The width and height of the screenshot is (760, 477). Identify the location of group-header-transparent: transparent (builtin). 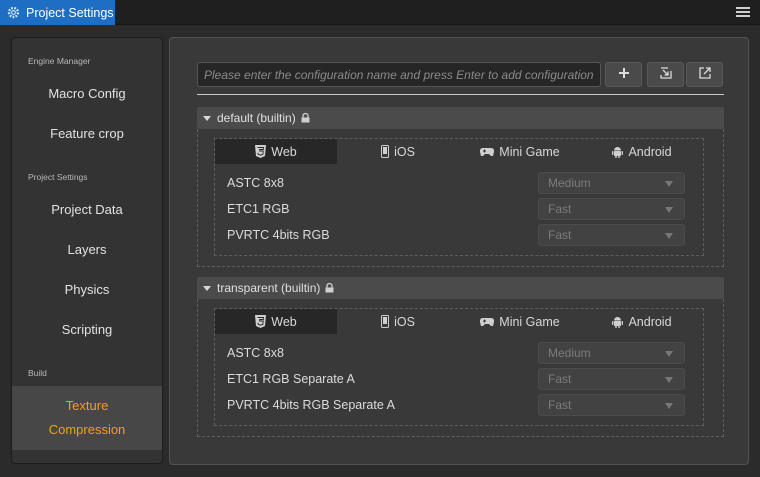
(460, 288).